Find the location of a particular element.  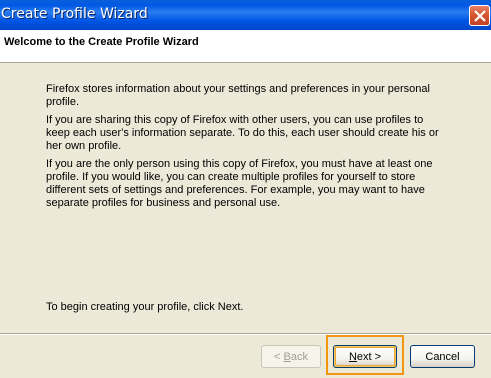

close-button is located at coordinates (479, 15).